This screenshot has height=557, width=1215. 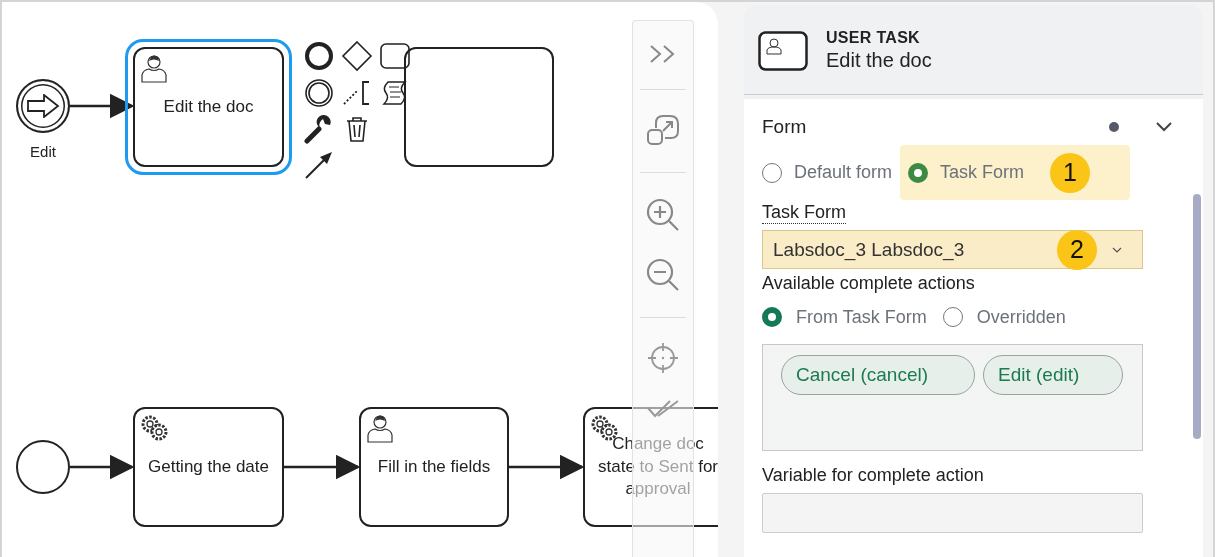 I want to click on zoom-out-icon, so click(x=663, y=275).